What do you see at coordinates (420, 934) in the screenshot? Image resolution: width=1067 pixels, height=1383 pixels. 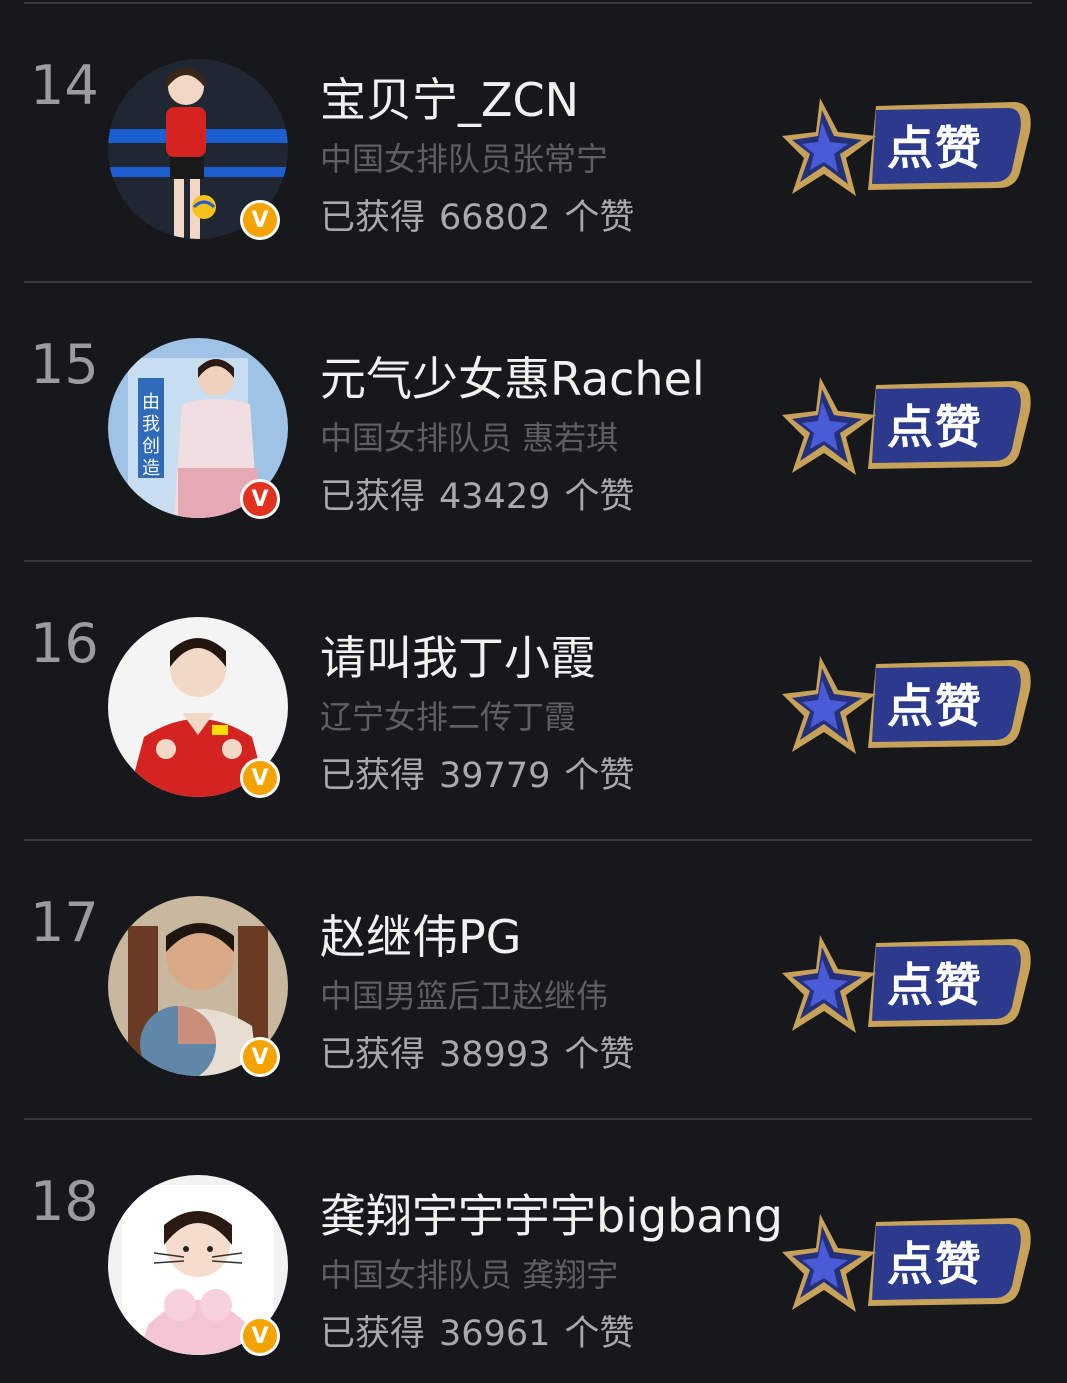 I see `user-name: 赵继伟PG` at bounding box center [420, 934].